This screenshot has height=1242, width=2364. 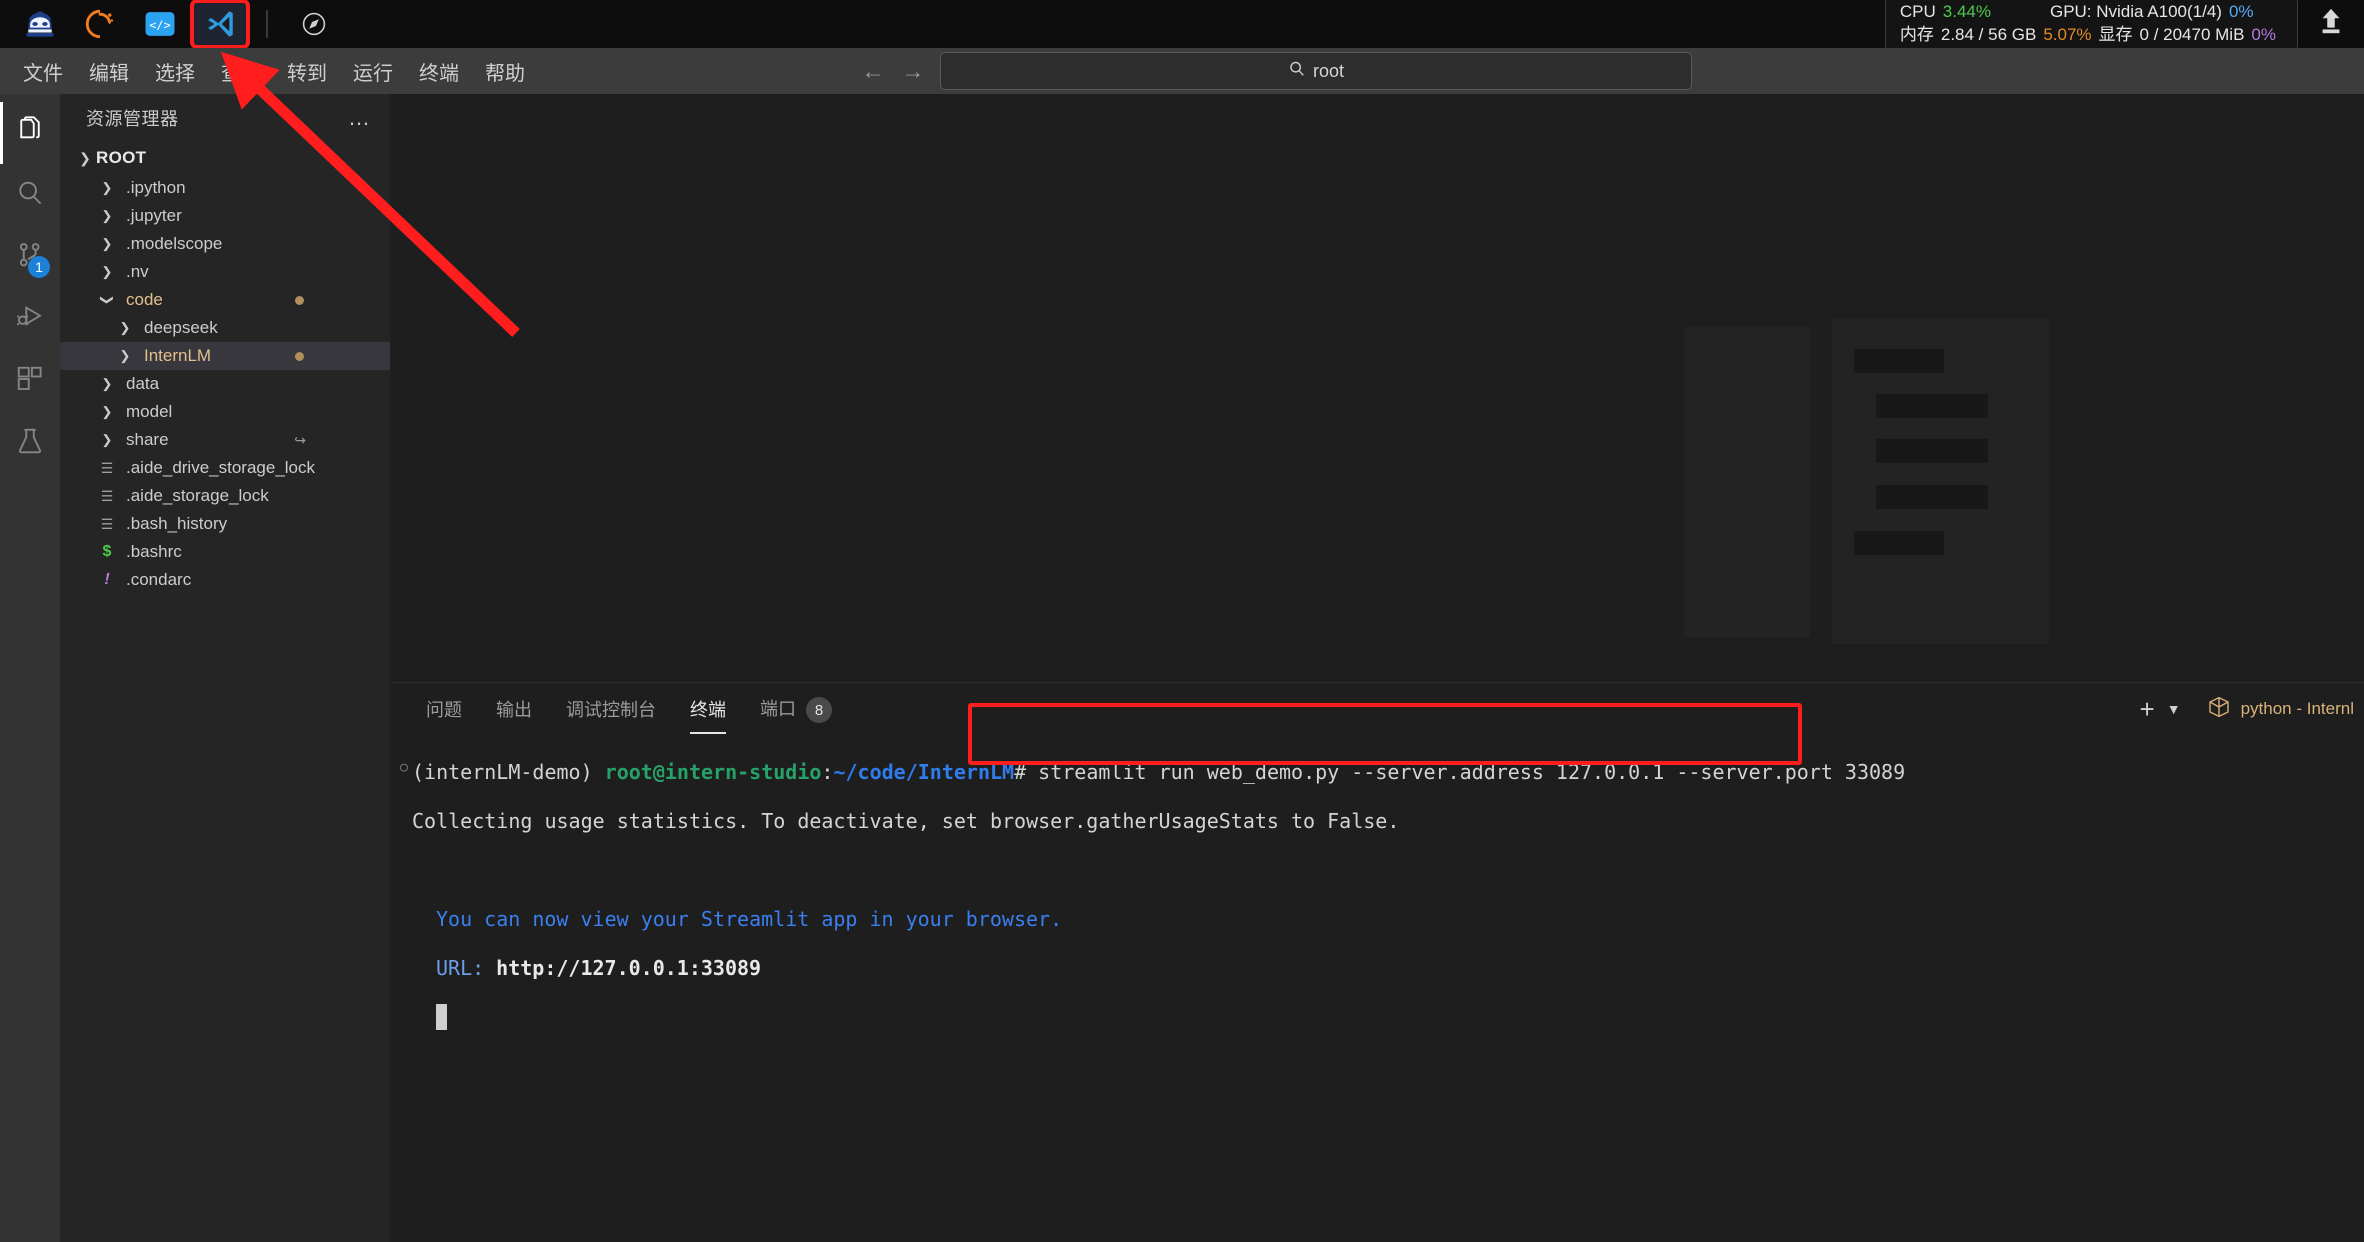 I want to click on panel-tab: 输出, so click(x=514, y=709).